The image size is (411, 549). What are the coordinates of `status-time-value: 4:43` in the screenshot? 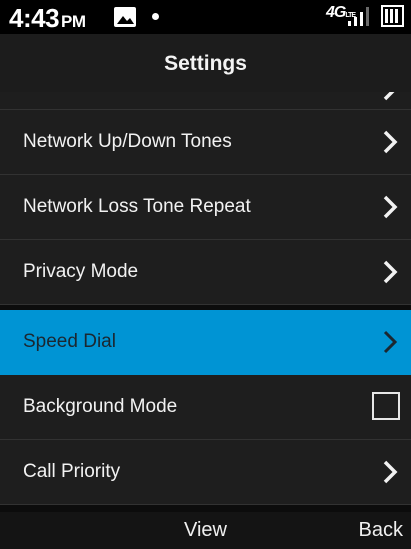 It's located at (34, 18).